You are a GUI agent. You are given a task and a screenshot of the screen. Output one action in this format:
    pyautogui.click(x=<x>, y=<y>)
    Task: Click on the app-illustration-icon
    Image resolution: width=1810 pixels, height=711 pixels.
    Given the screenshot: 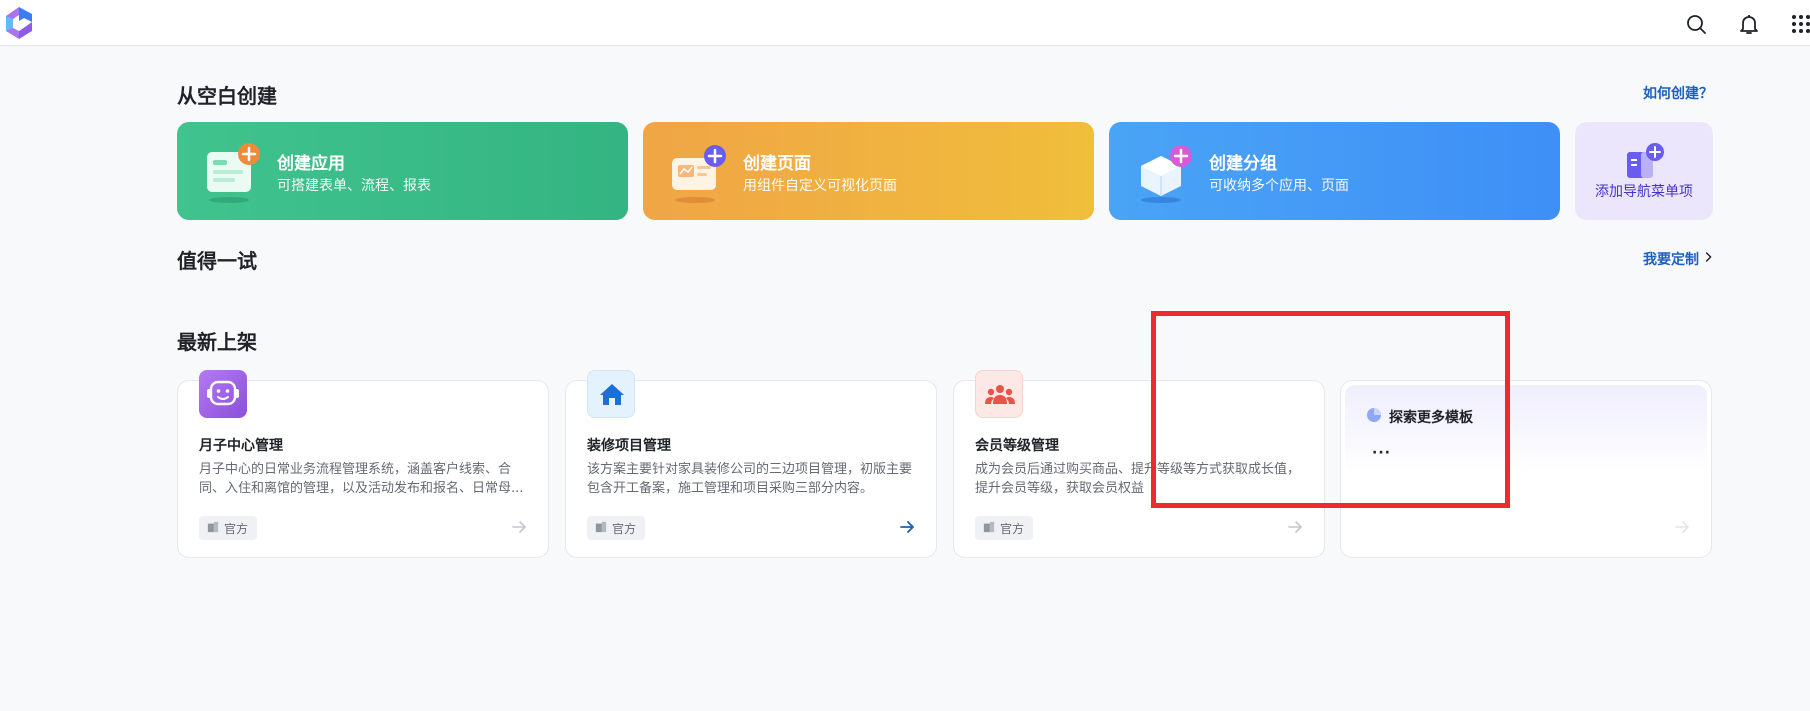 What is the action you would take?
    pyautogui.click(x=233, y=173)
    